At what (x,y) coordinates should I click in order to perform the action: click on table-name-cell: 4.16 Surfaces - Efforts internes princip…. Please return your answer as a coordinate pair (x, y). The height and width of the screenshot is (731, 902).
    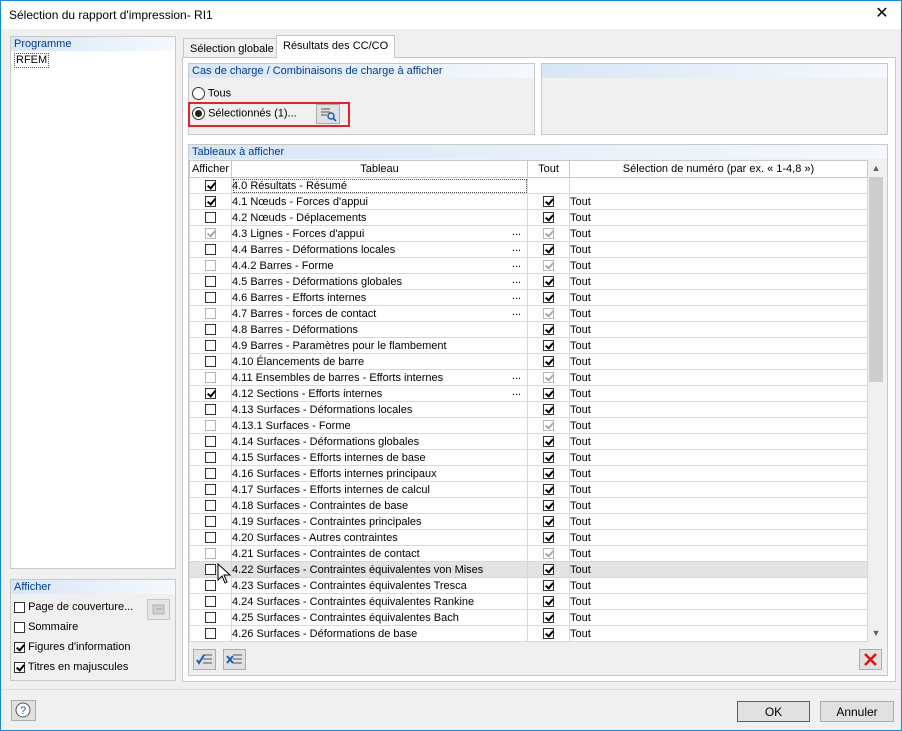
    Looking at the image, I should click on (379, 473).